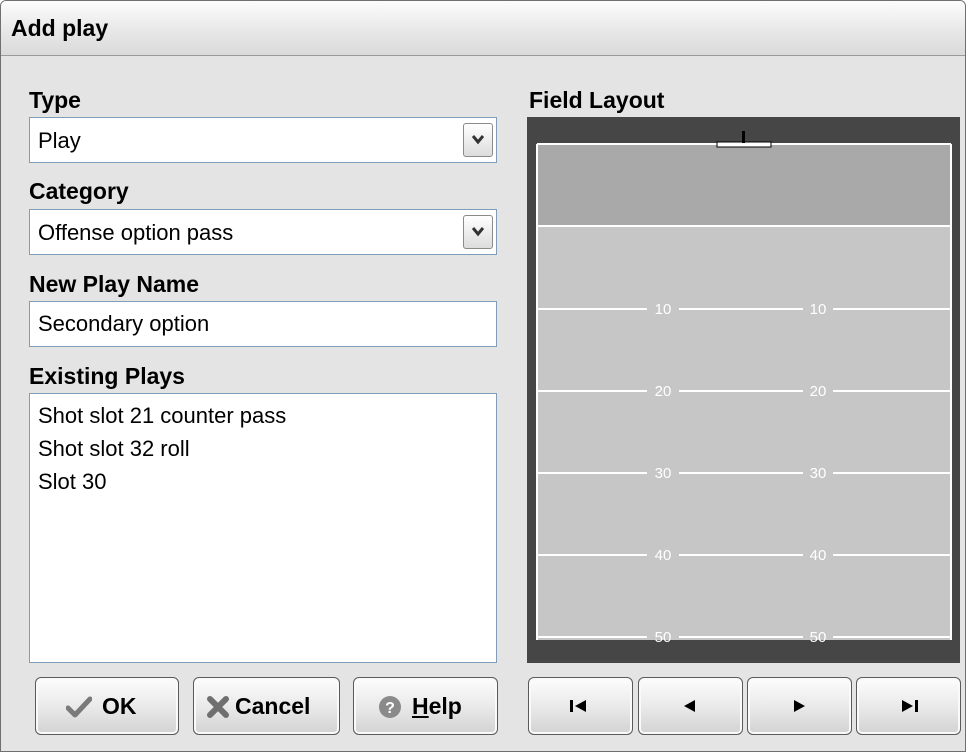  I want to click on ok-label: OK, so click(119, 706).